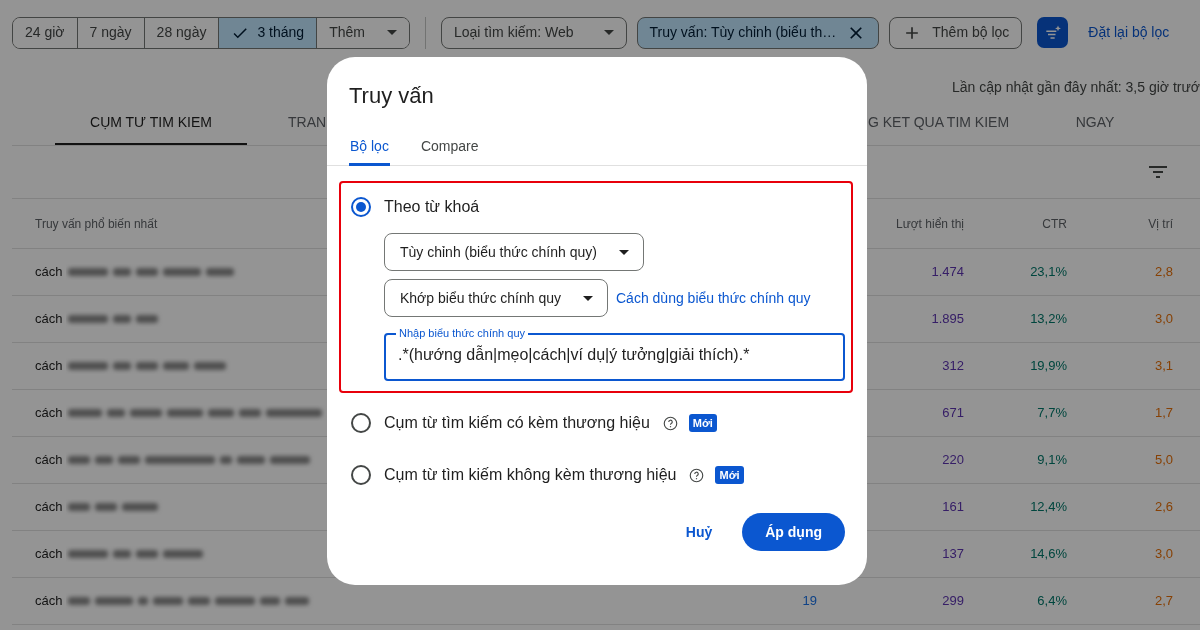 The height and width of the screenshot is (630, 1200). I want to click on report-tab: NGAY, so click(1095, 123).